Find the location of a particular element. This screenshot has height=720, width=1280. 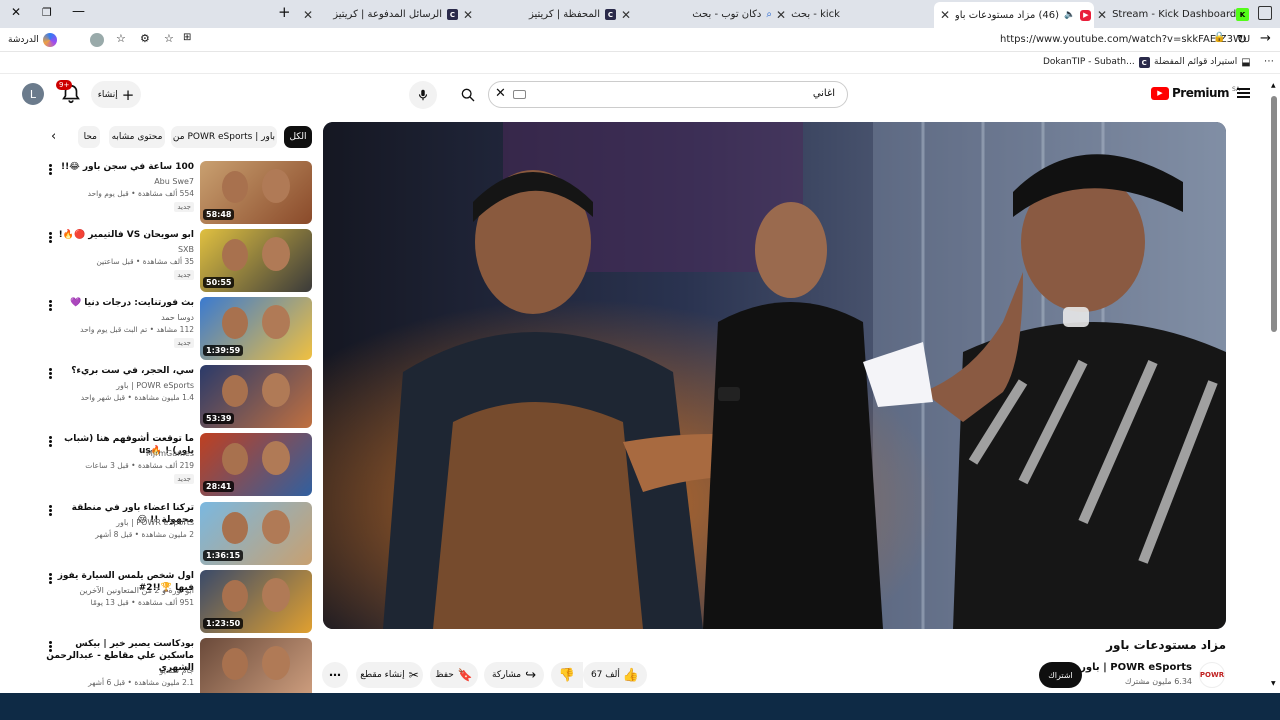

video-thumbnail: 1:23:50 is located at coordinates (256, 601).